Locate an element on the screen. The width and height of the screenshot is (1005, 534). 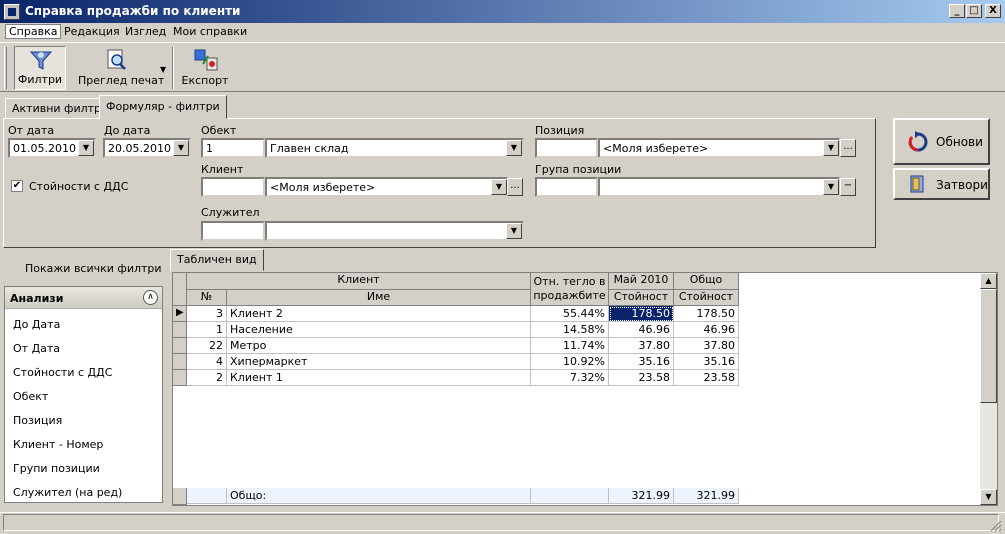
footer-grand-total: 321.99 is located at coordinates (706, 496).